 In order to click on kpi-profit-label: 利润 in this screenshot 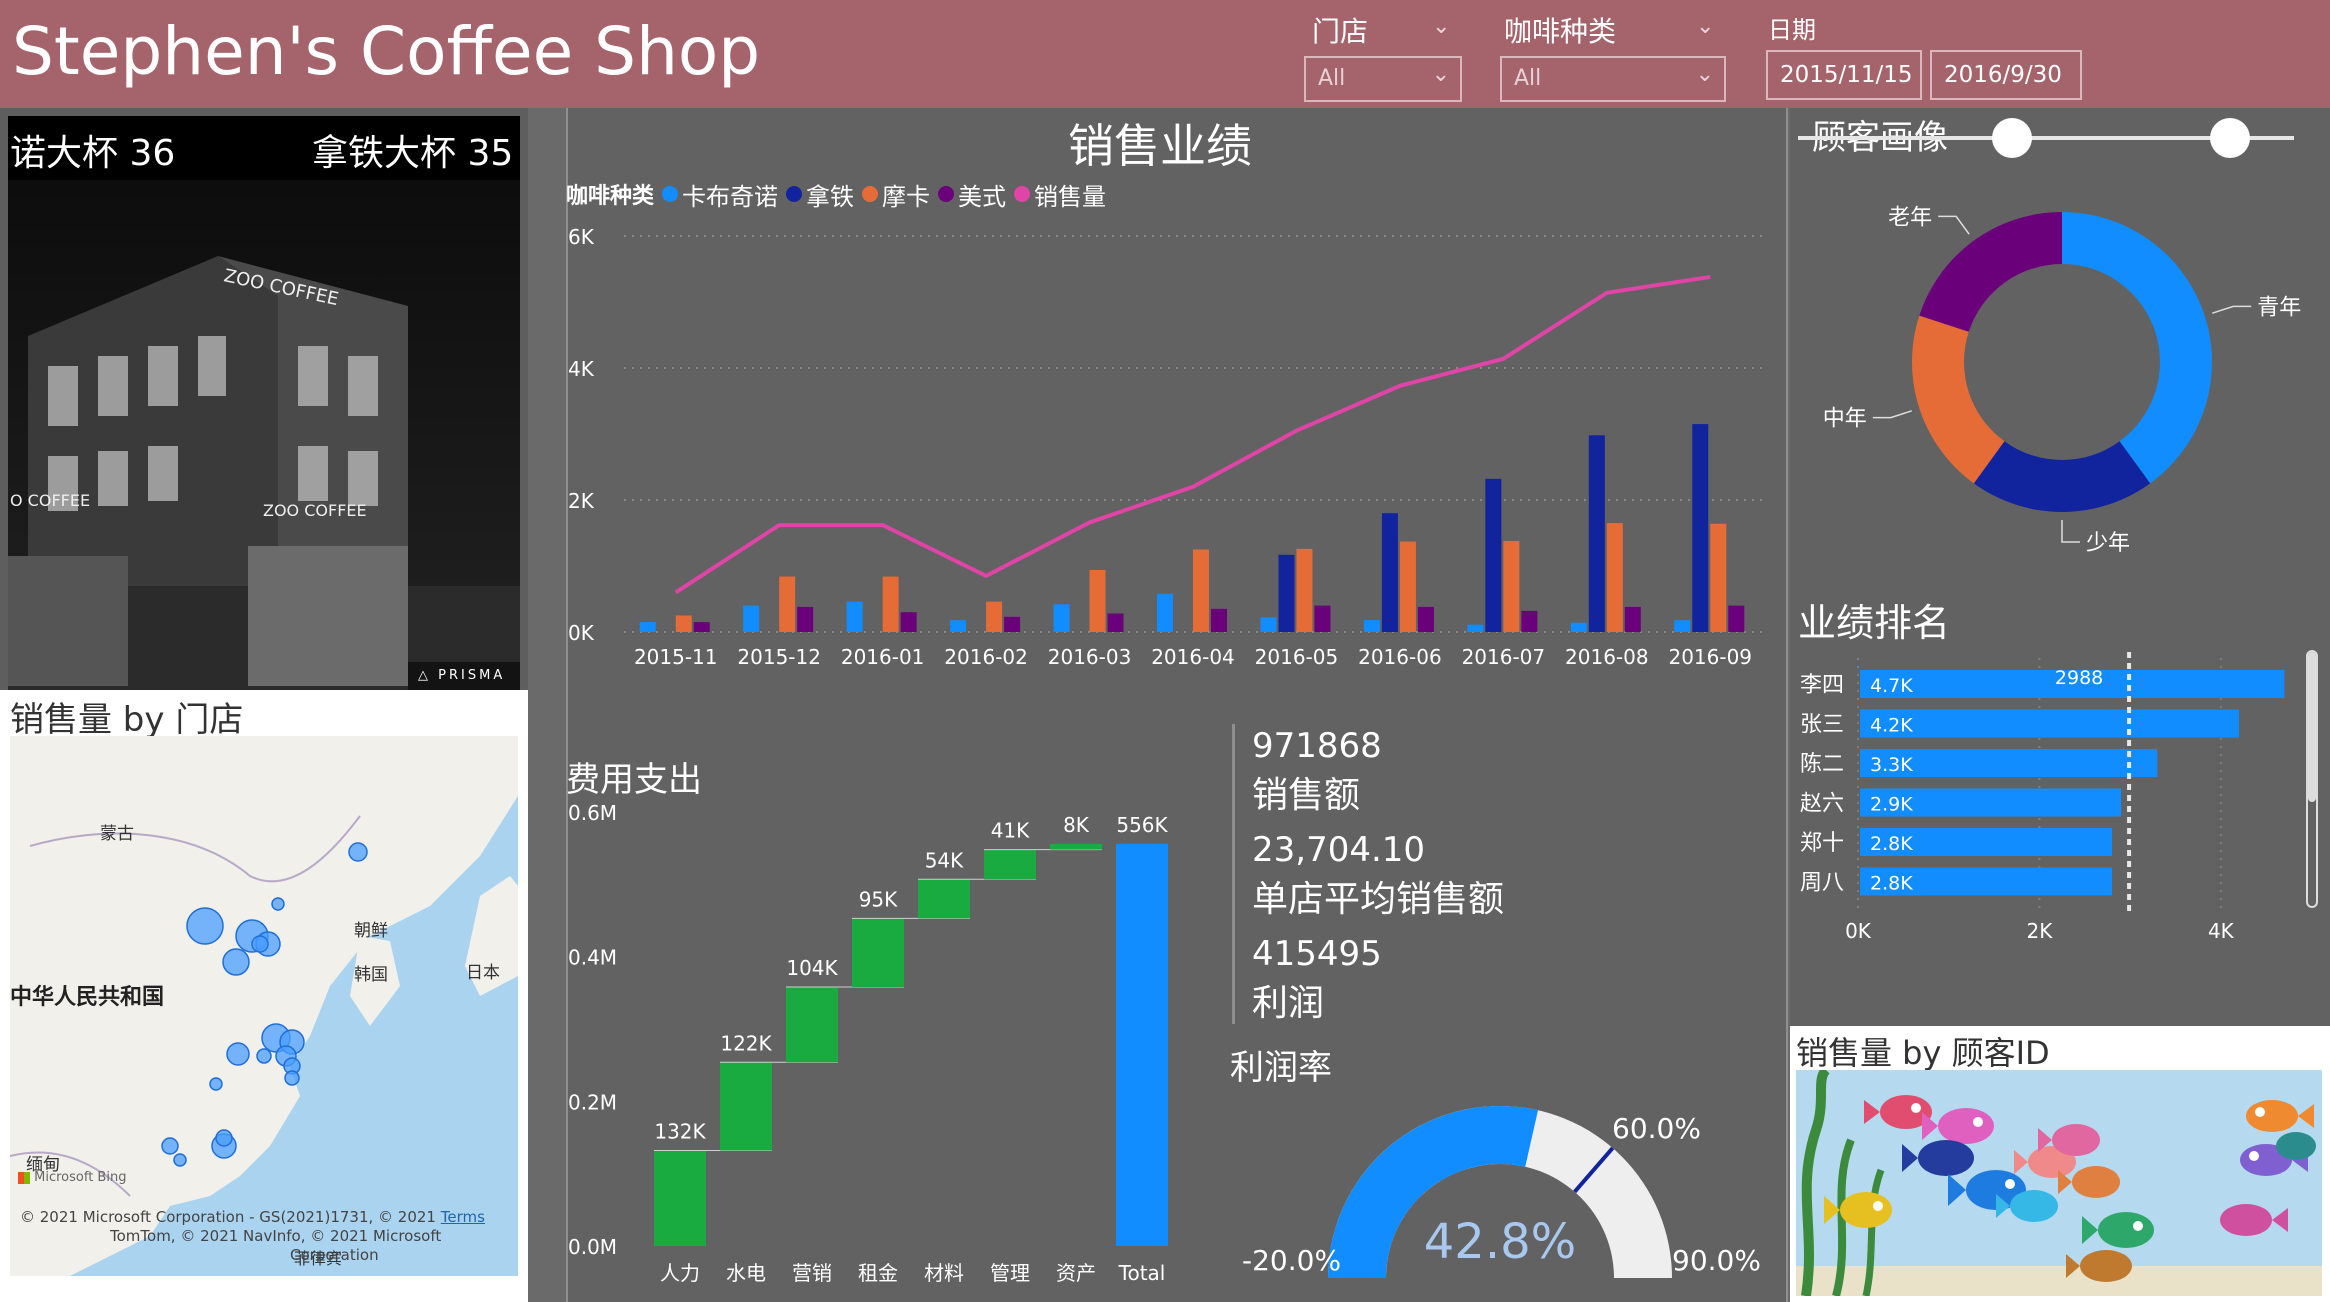, I will do `click(1288, 1003)`.